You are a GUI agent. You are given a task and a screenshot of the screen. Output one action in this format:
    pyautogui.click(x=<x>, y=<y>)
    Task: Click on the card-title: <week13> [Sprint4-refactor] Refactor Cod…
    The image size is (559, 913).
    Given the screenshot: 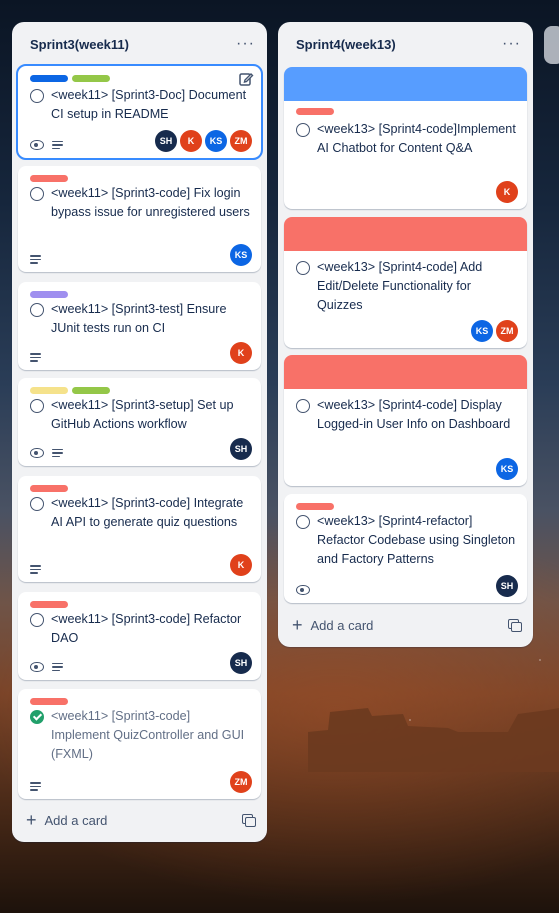 What is the action you would take?
    pyautogui.click(x=416, y=540)
    